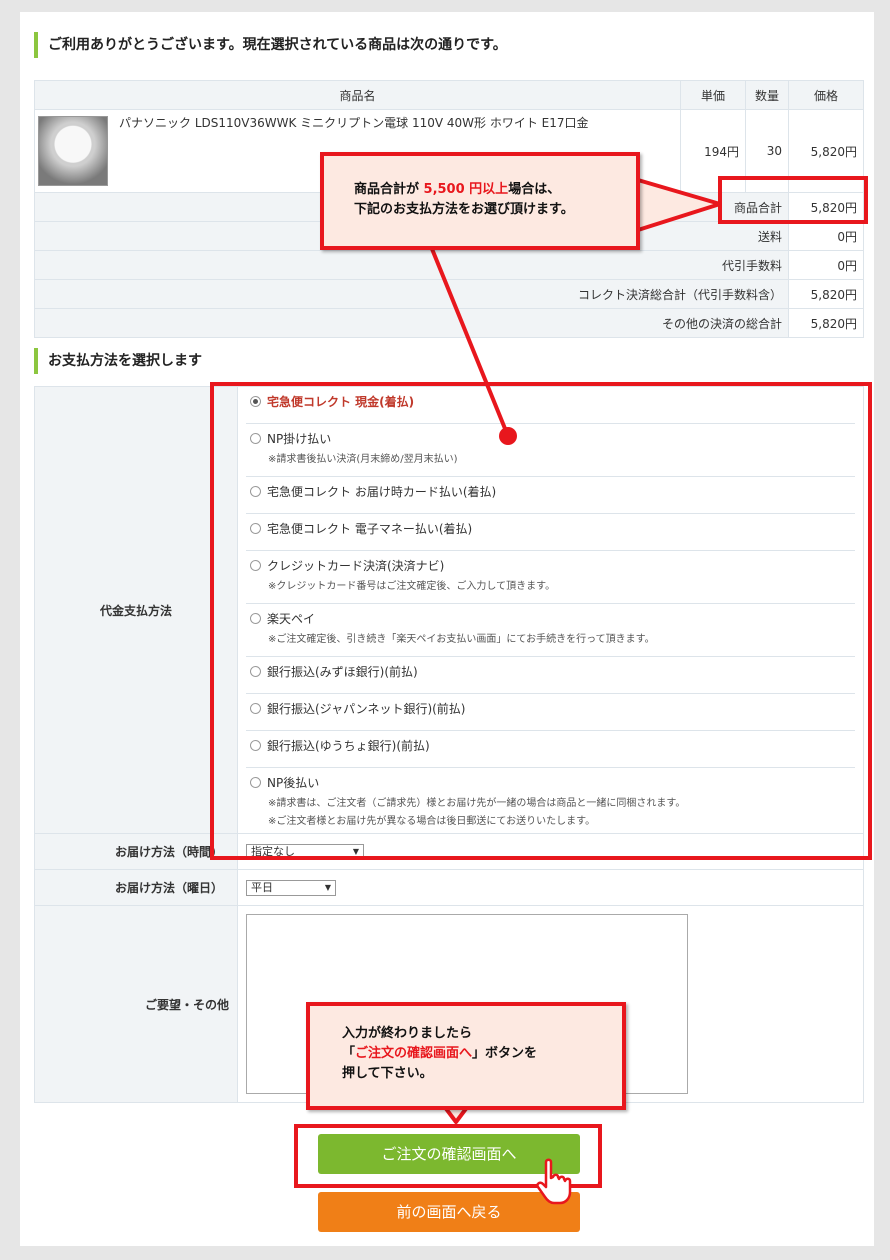  Describe the element at coordinates (554, 1181) in the screenshot. I see `hand-cursor-icon` at that location.